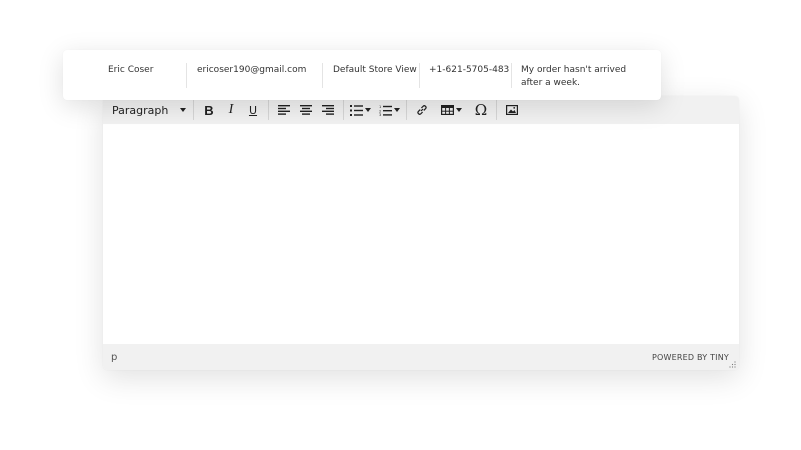 This screenshot has height=450, width=801. What do you see at coordinates (252, 70) in the screenshot?
I see `customer-email: ericoser190@gmail.com` at bounding box center [252, 70].